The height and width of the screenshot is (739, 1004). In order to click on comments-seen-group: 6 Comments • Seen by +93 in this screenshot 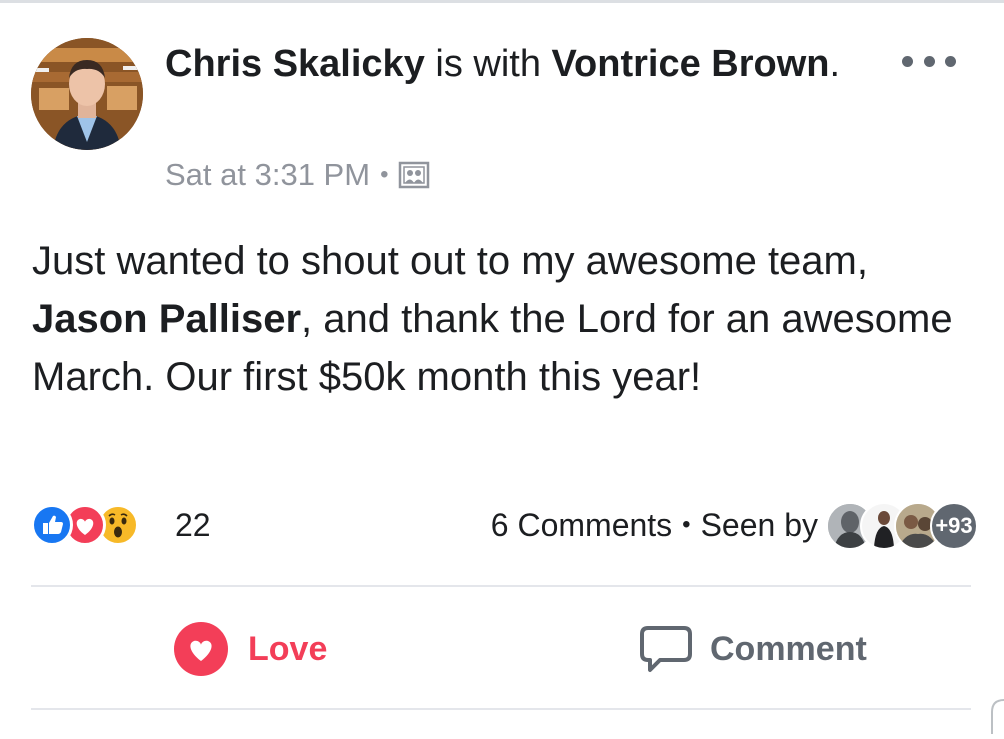, I will do `click(734, 525)`.